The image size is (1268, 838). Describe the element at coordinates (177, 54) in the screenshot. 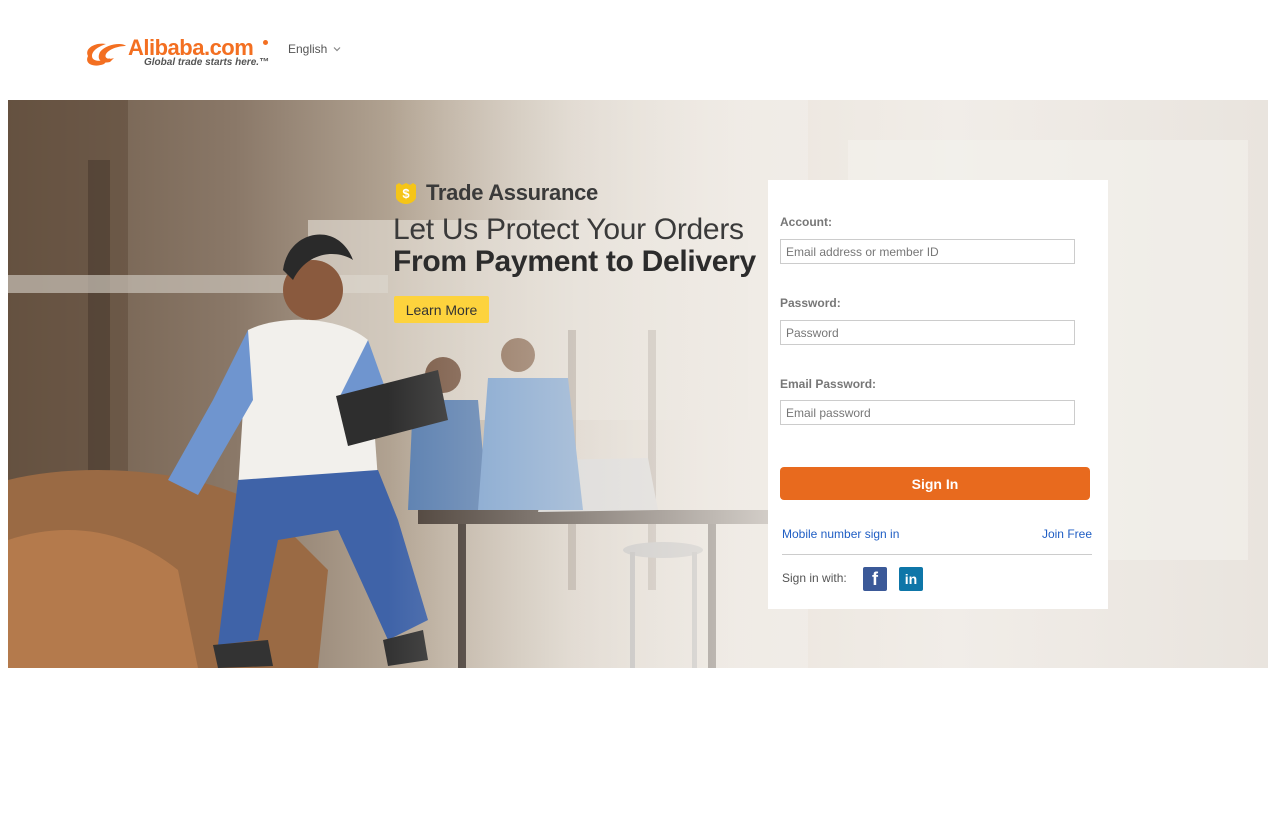

I see `alibaba-logo: Alibaba.com Global trade starts here.™` at that location.